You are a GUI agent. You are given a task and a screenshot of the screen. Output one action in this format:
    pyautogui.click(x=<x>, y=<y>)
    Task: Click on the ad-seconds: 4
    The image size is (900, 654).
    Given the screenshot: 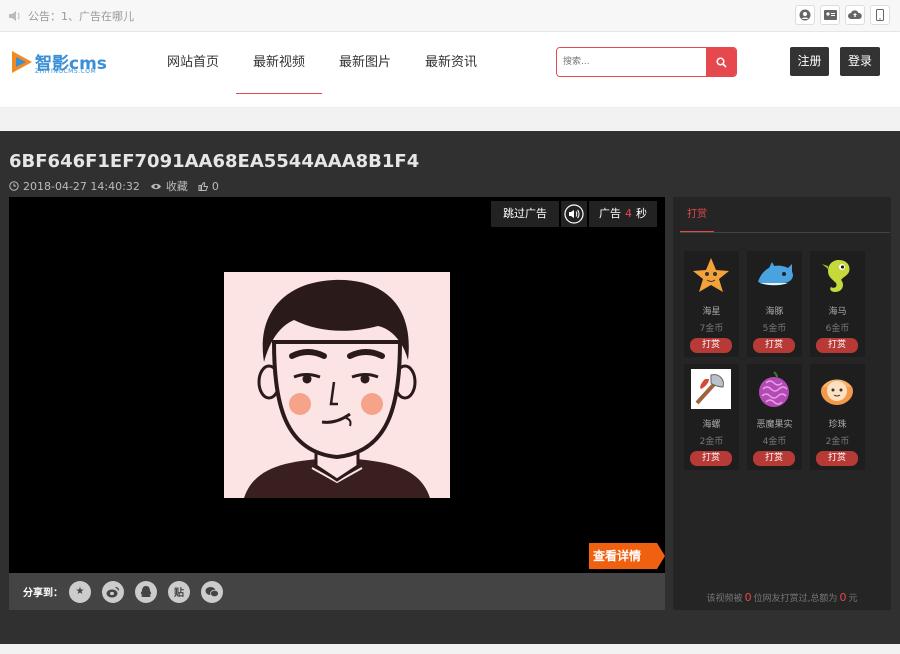 What is the action you would take?
    pyautogui.click(x=628, y=213)
    